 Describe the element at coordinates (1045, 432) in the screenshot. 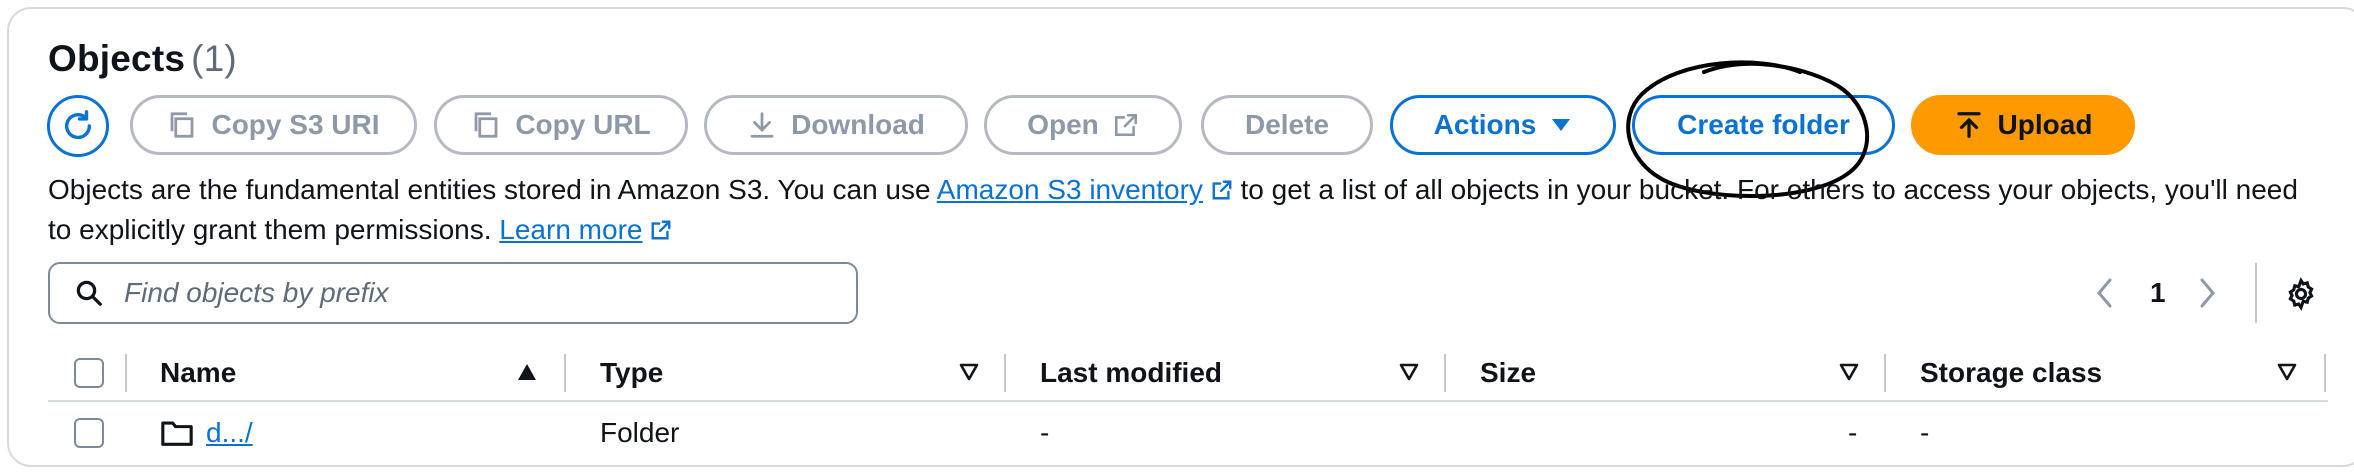

I see `last-modified-cell: -` at that location.